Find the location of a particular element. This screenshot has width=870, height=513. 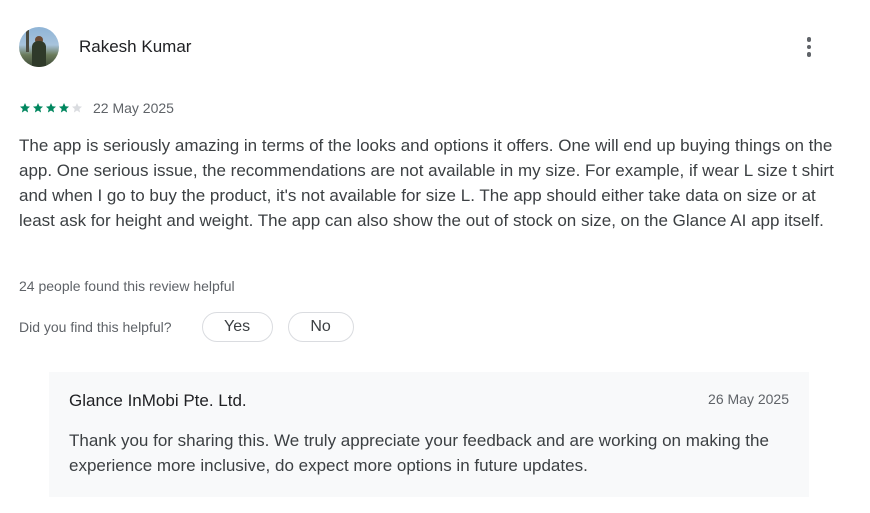

no-button: No is located at coordinates (320, 327).